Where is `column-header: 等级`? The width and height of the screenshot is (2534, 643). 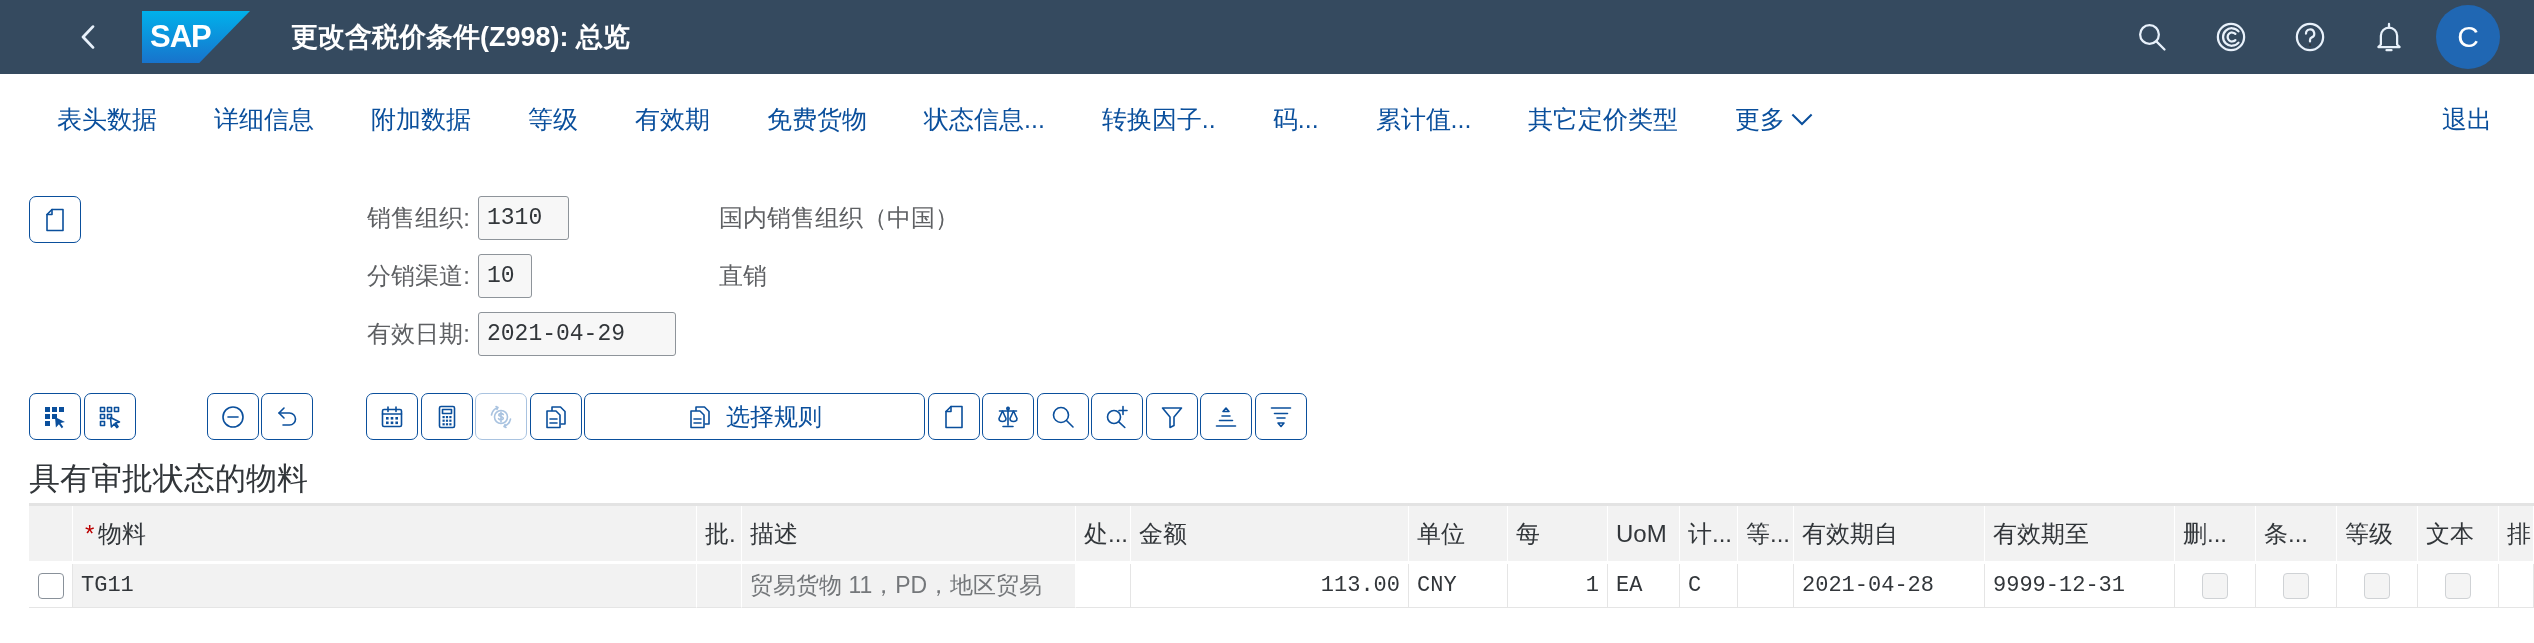
column-header: 等级 is located at coordinates (2377, 533).